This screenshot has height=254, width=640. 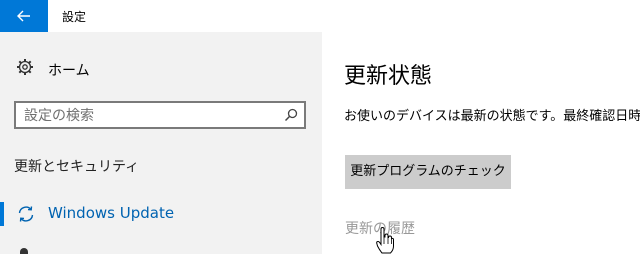 What do you see at coordinates (77, 167) in the screenshot?
I see `section-heading: 更新とセキュリティ` at bounding box center [77, 167].